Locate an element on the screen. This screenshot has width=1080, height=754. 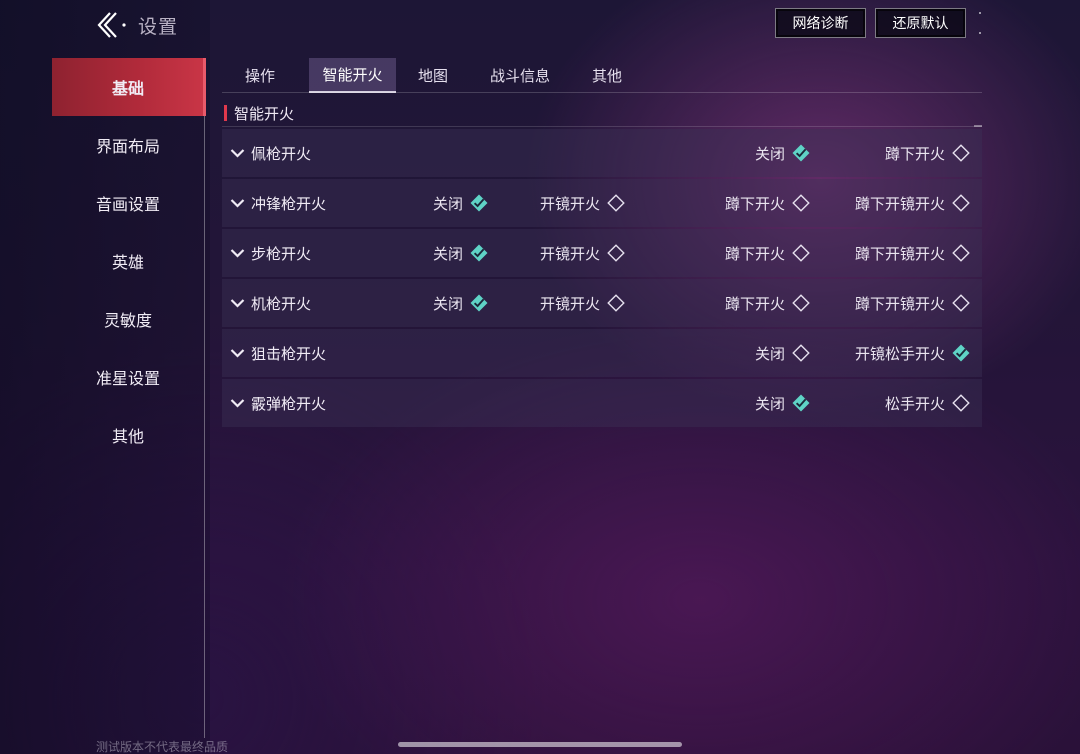
setting-row-pistol: 佩枪开火 关闭 蹲下开火 is located at coordinates (602, 153).